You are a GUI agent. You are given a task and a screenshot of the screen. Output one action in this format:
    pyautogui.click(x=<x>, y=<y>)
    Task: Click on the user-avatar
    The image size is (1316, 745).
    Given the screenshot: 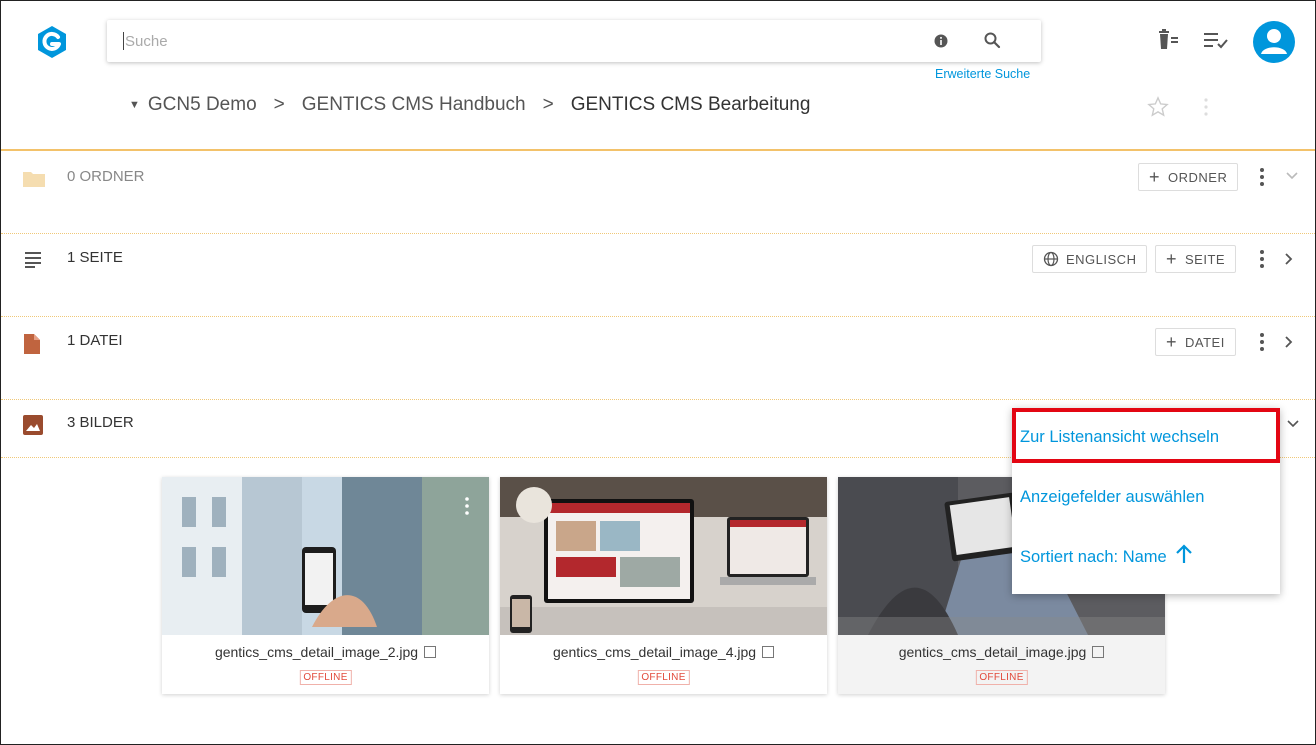 What is the action you would take?
    pyautogui.click(x=1274, y=42)
    